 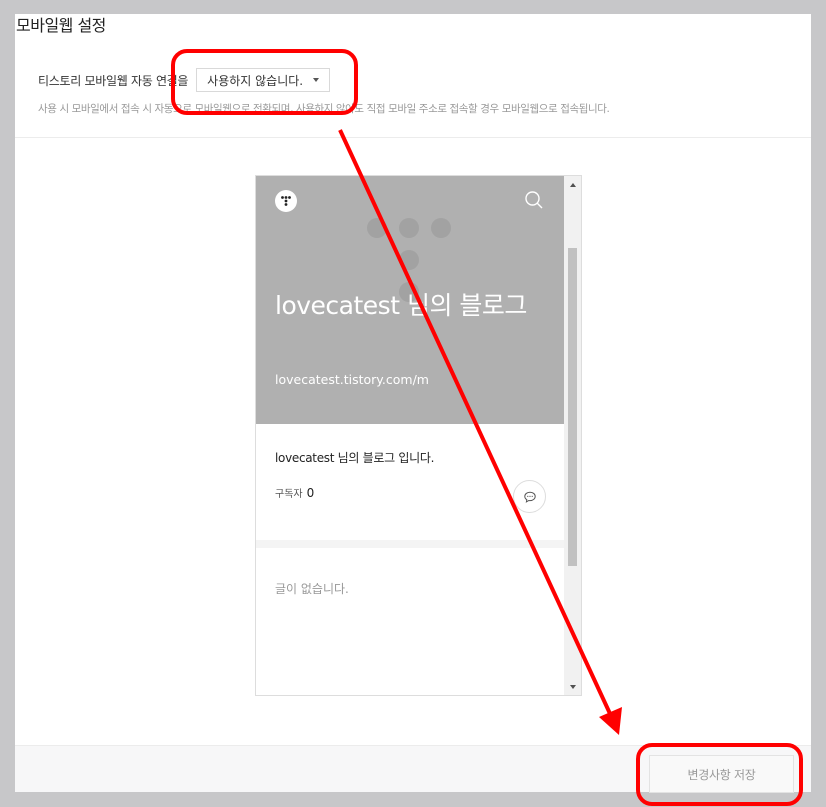 I want to click on page-title: 모바일웹 설정, so click(x=61, y=25).